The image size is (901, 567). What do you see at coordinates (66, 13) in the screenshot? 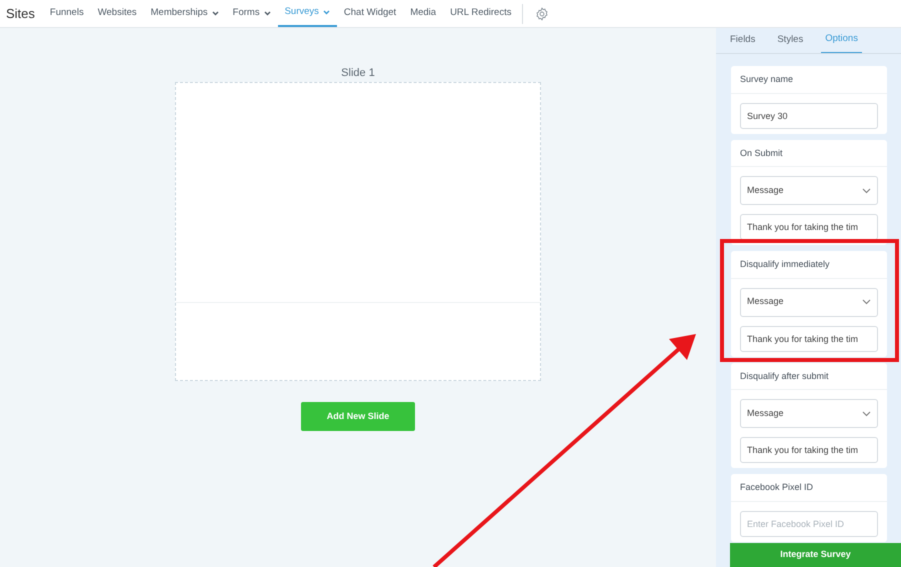
I see `nav-tab: Funnels` at bounding box center [66, 13].